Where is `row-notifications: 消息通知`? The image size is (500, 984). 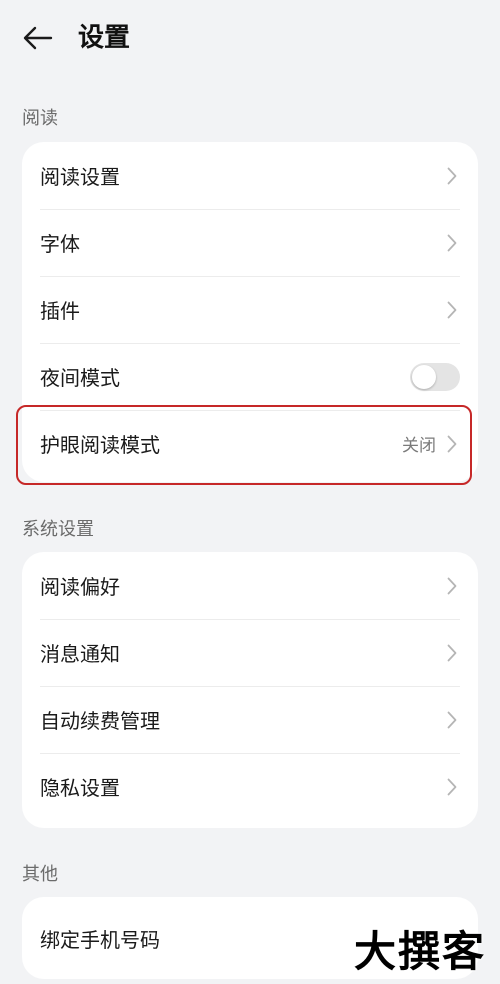 row-notifications: 消息通知 is located at coordinates (250, 652).